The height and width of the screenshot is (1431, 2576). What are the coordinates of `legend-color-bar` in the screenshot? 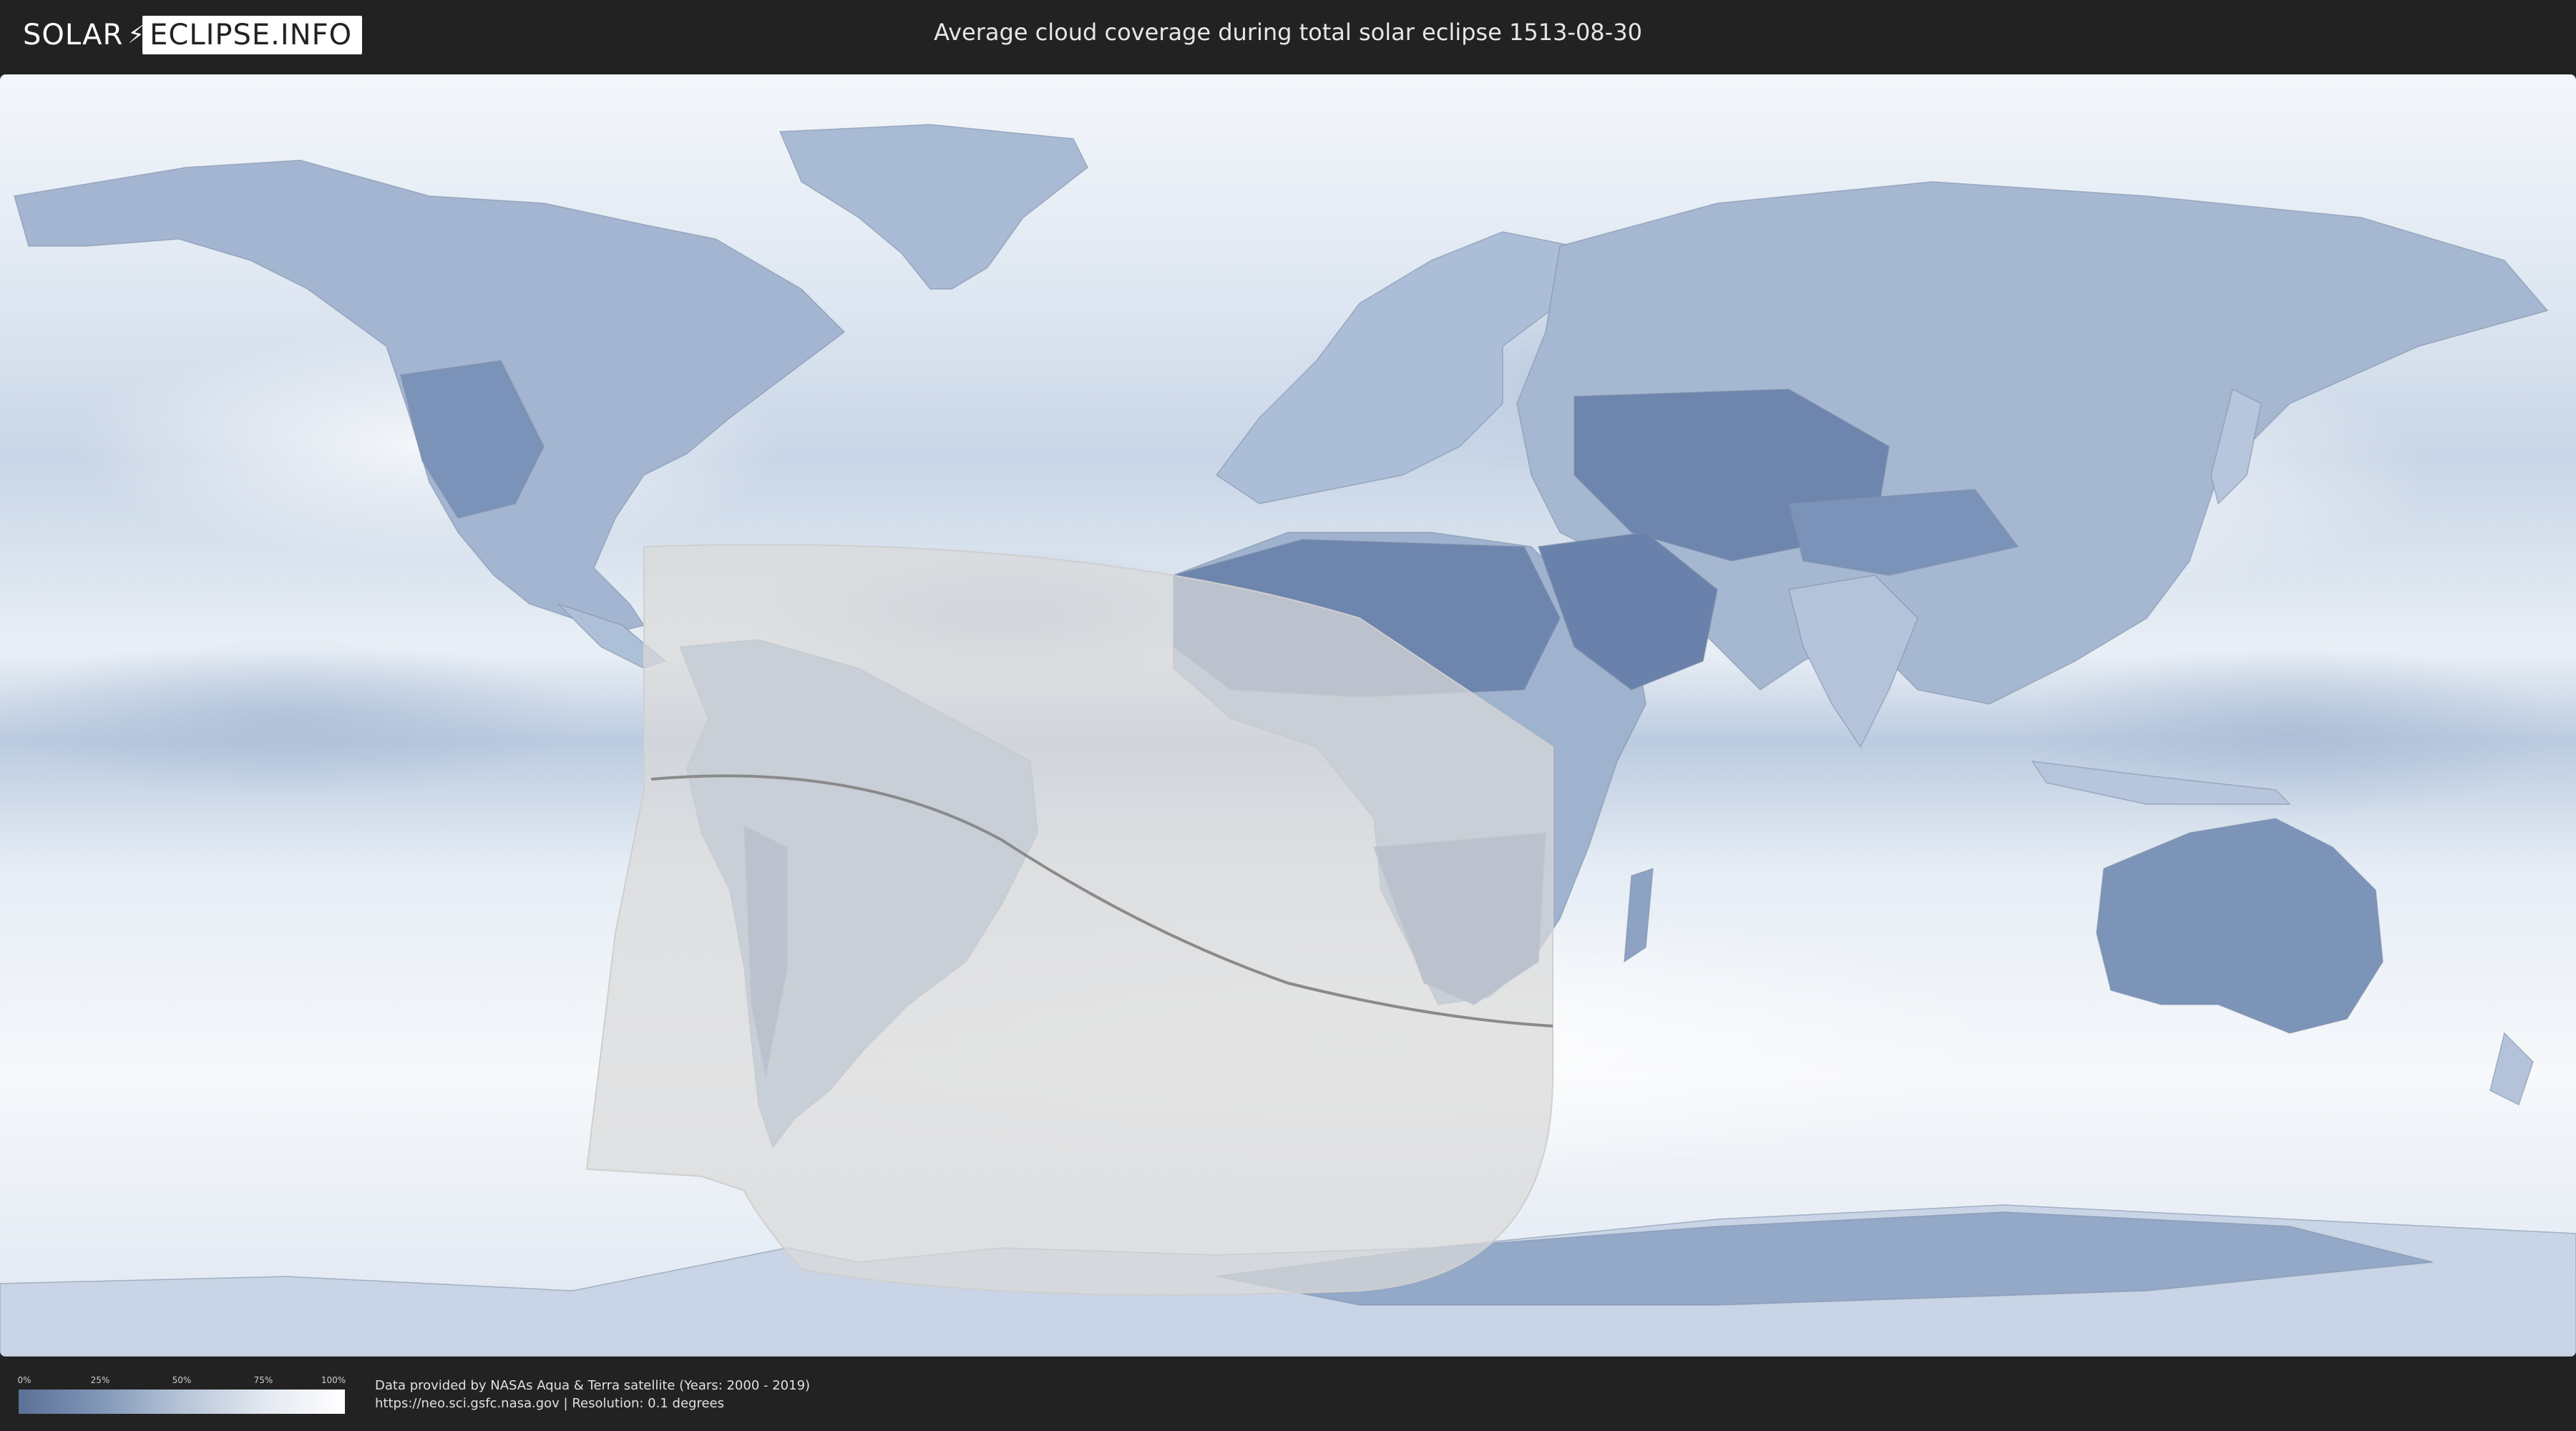 It's located at (182, 1402).